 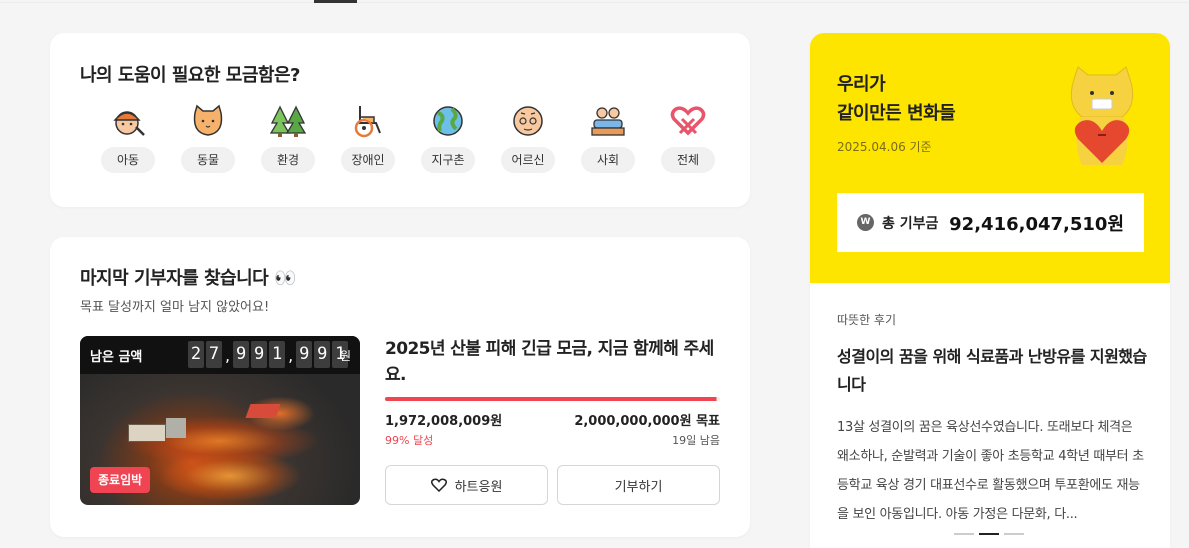 I want to click on remaining-digits: 2 7 , 9 9 1 , 9 9 1, so click(x=268, y=356).